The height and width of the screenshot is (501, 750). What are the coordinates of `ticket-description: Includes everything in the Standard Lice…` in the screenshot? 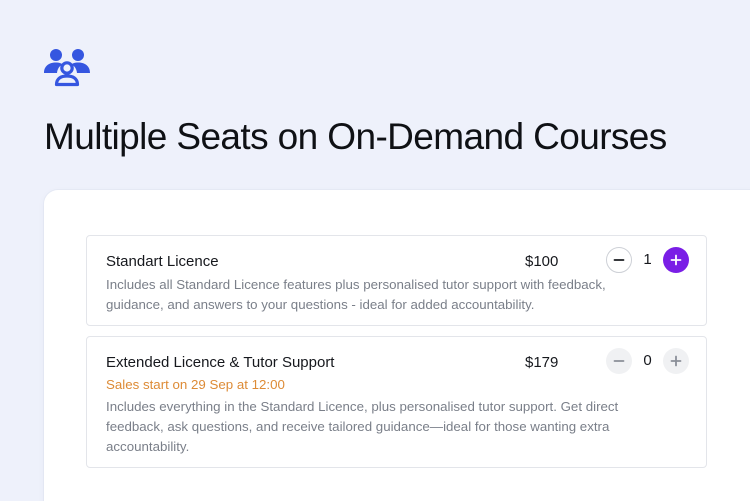 It's located at (362, 426).